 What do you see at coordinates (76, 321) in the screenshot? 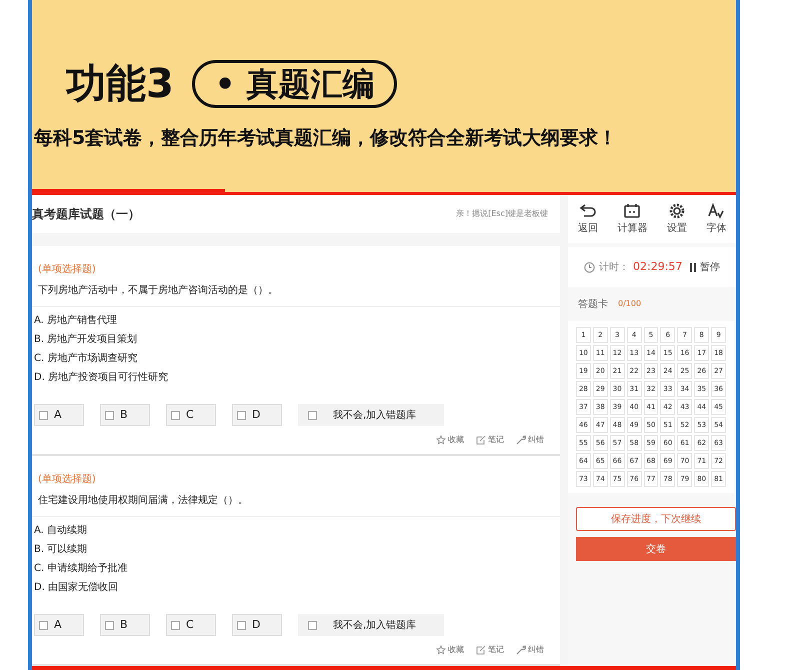
I see `option-text: A. 房地产销售代理` at bounding box center [76, 321].